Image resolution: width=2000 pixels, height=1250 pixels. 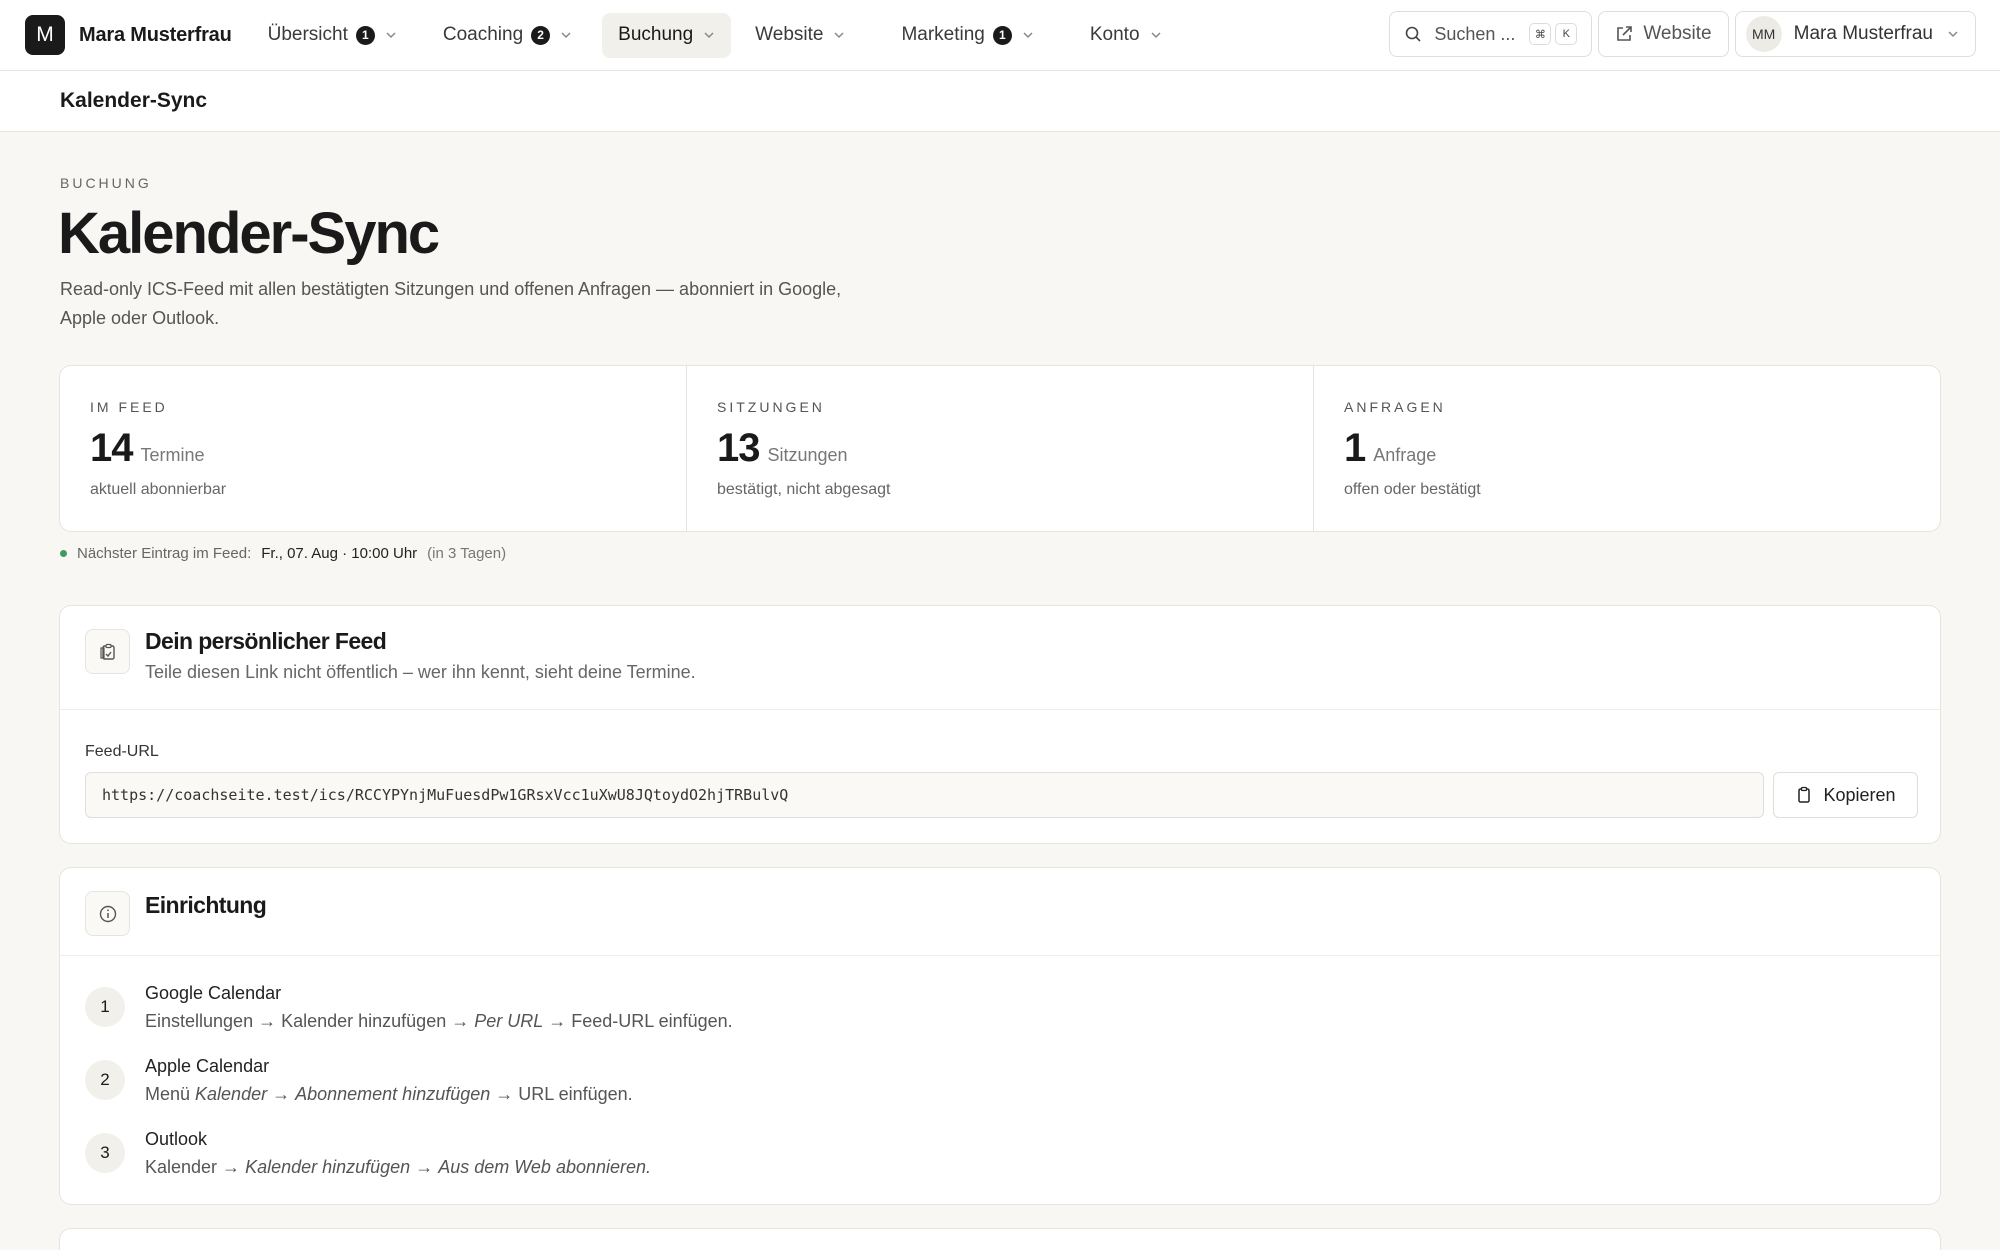 I want to click on step-title: Outlook, so click(x=176, y=1139).